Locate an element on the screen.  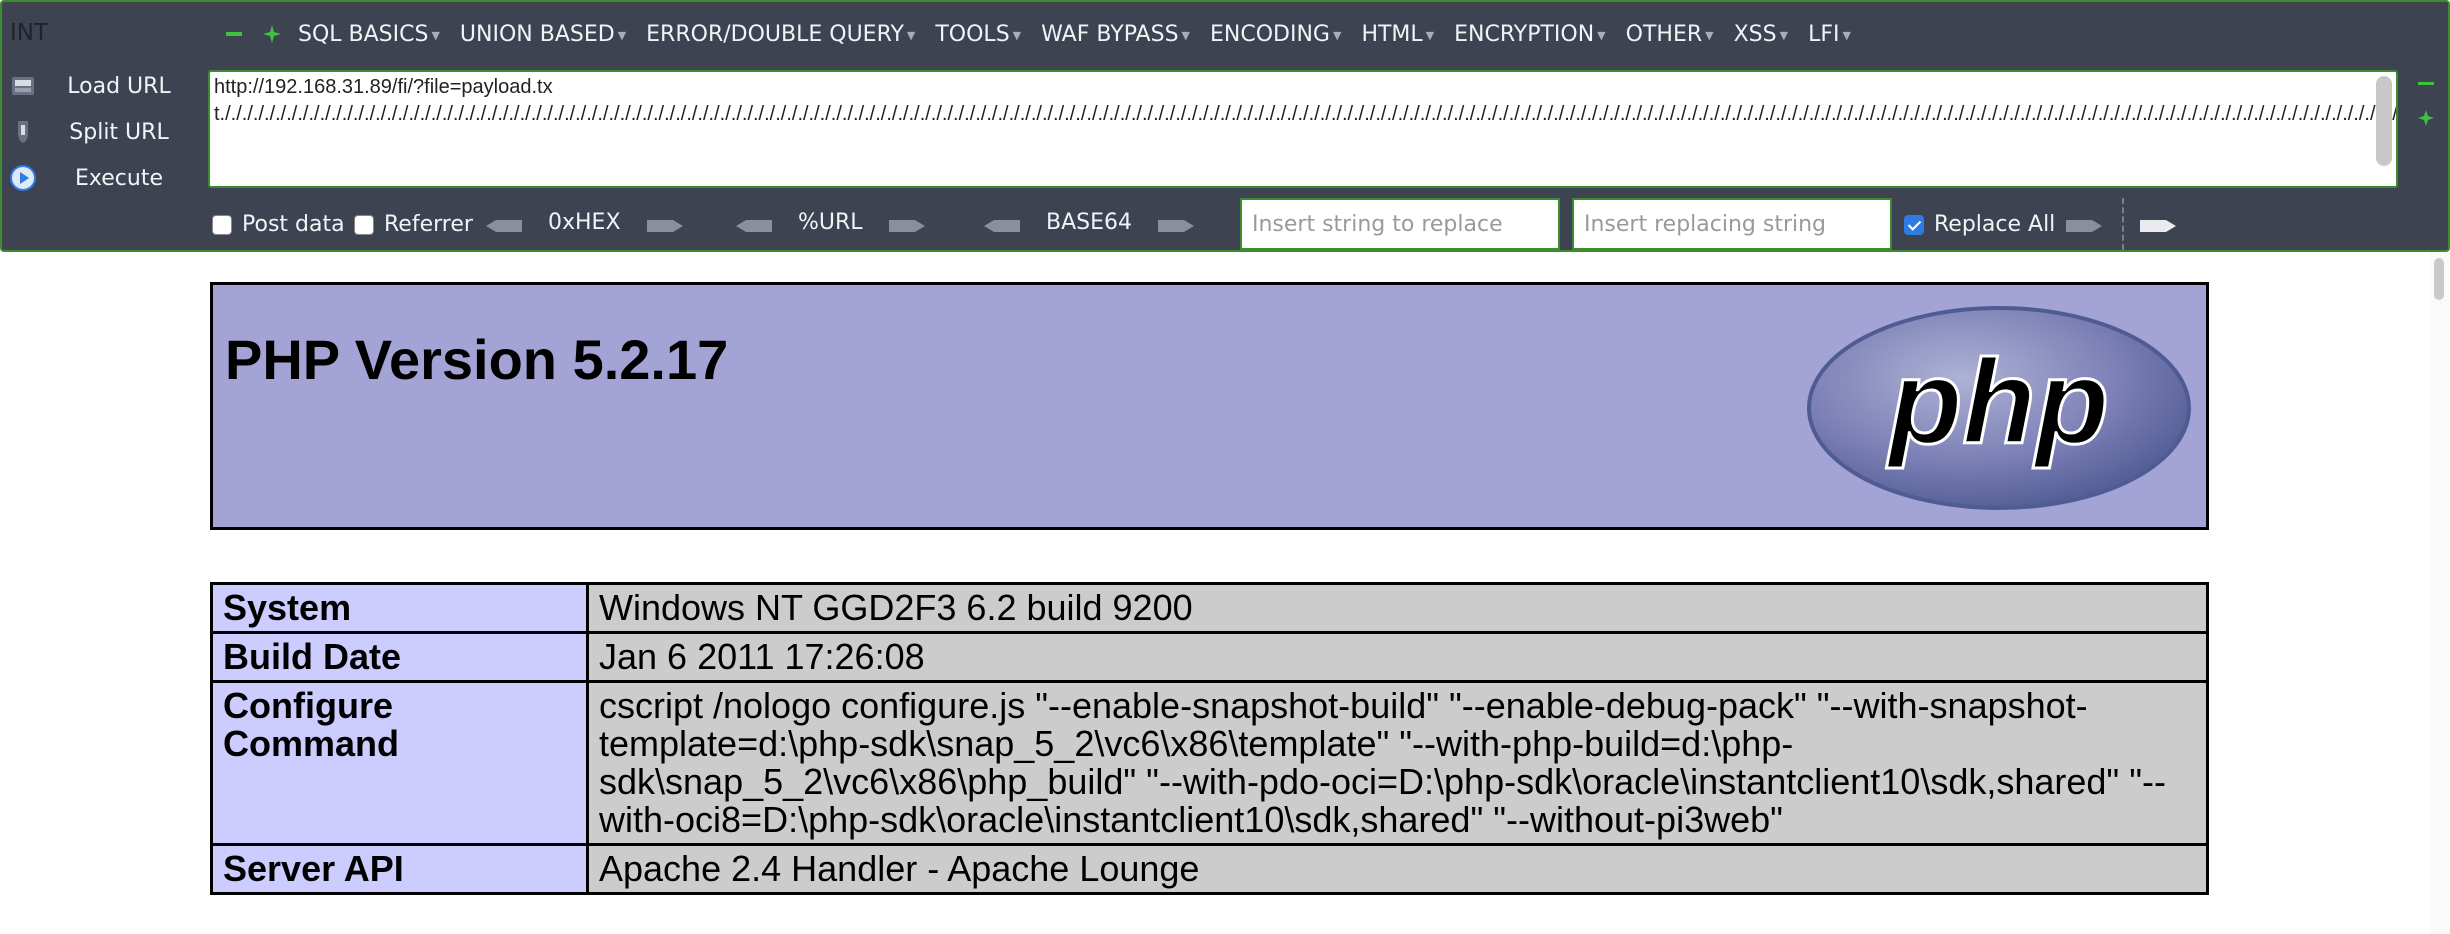
url-encoder: %URL is located at coordinates (830, 224).